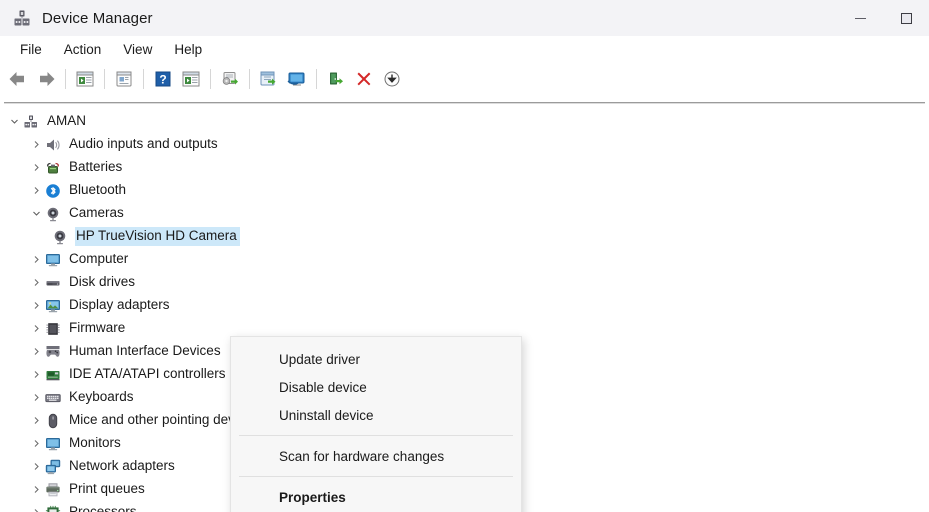  I want to click on mouse-icon, so click(53, 421).